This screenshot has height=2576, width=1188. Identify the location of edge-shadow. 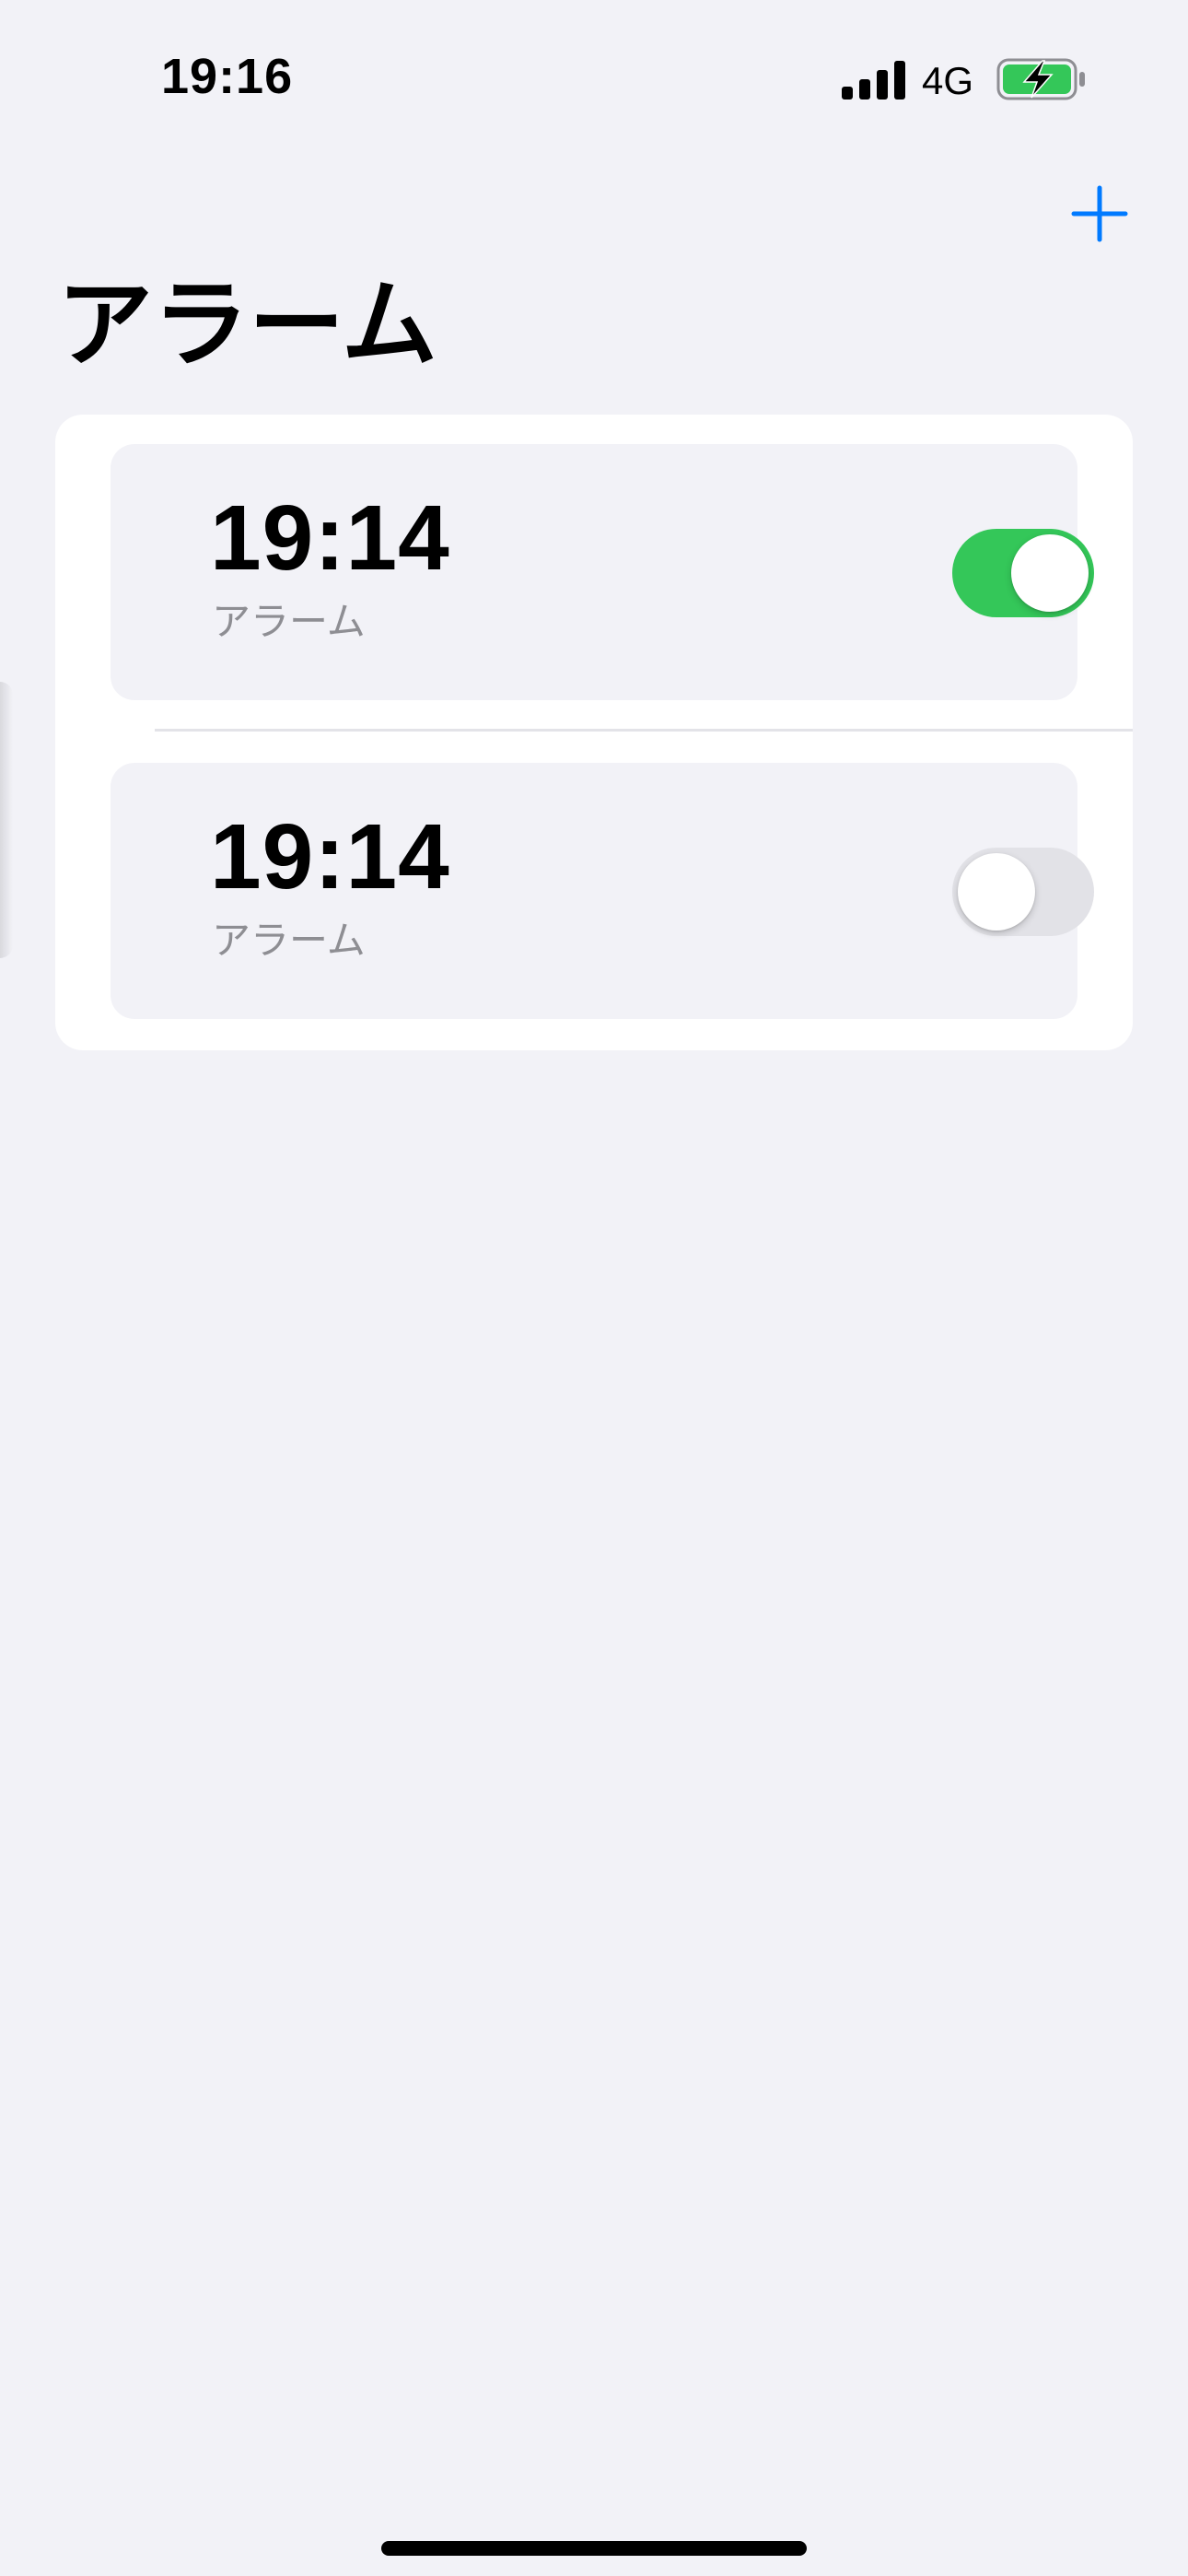
(6, 820).